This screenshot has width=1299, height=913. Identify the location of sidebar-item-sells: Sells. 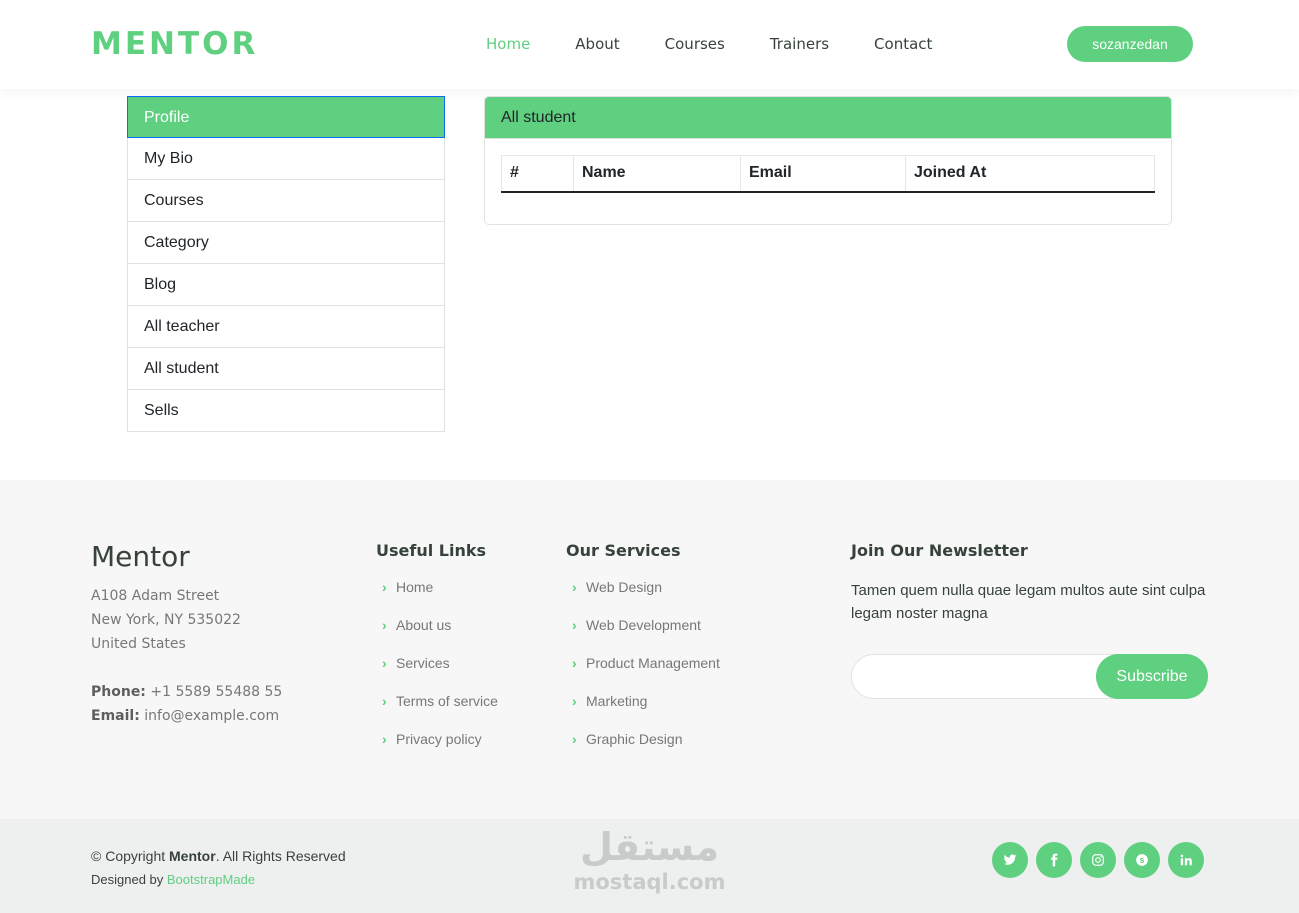
(286, 411).